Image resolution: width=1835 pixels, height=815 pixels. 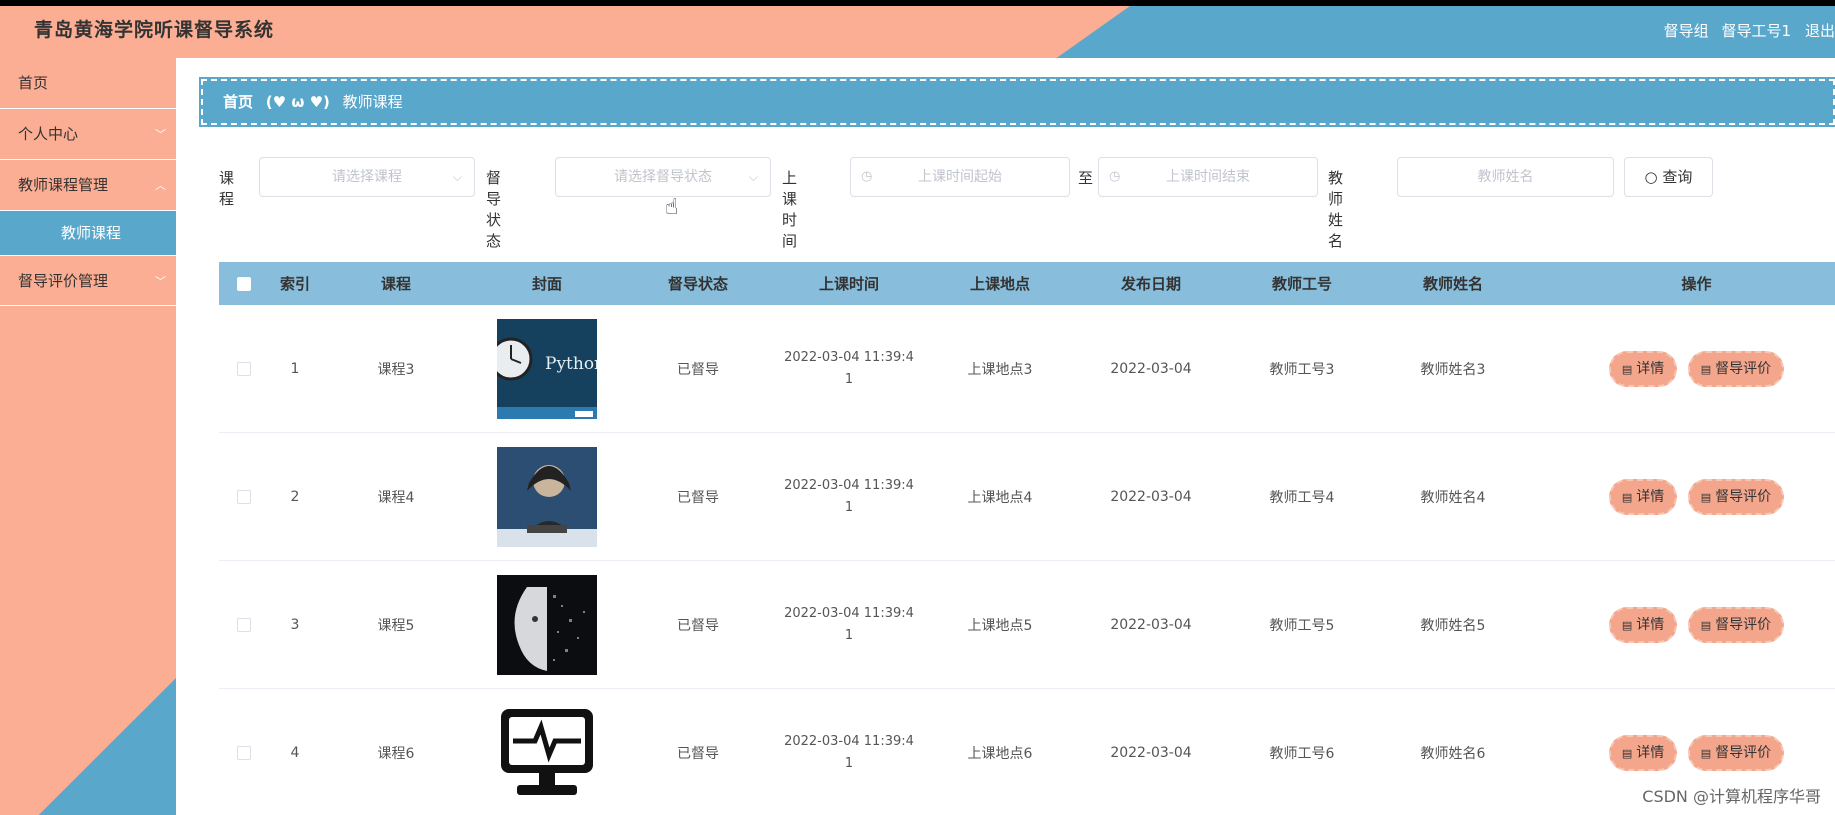 I want to click on time-start-placeholder: 上课时间起始, so click(x=960, y=177).